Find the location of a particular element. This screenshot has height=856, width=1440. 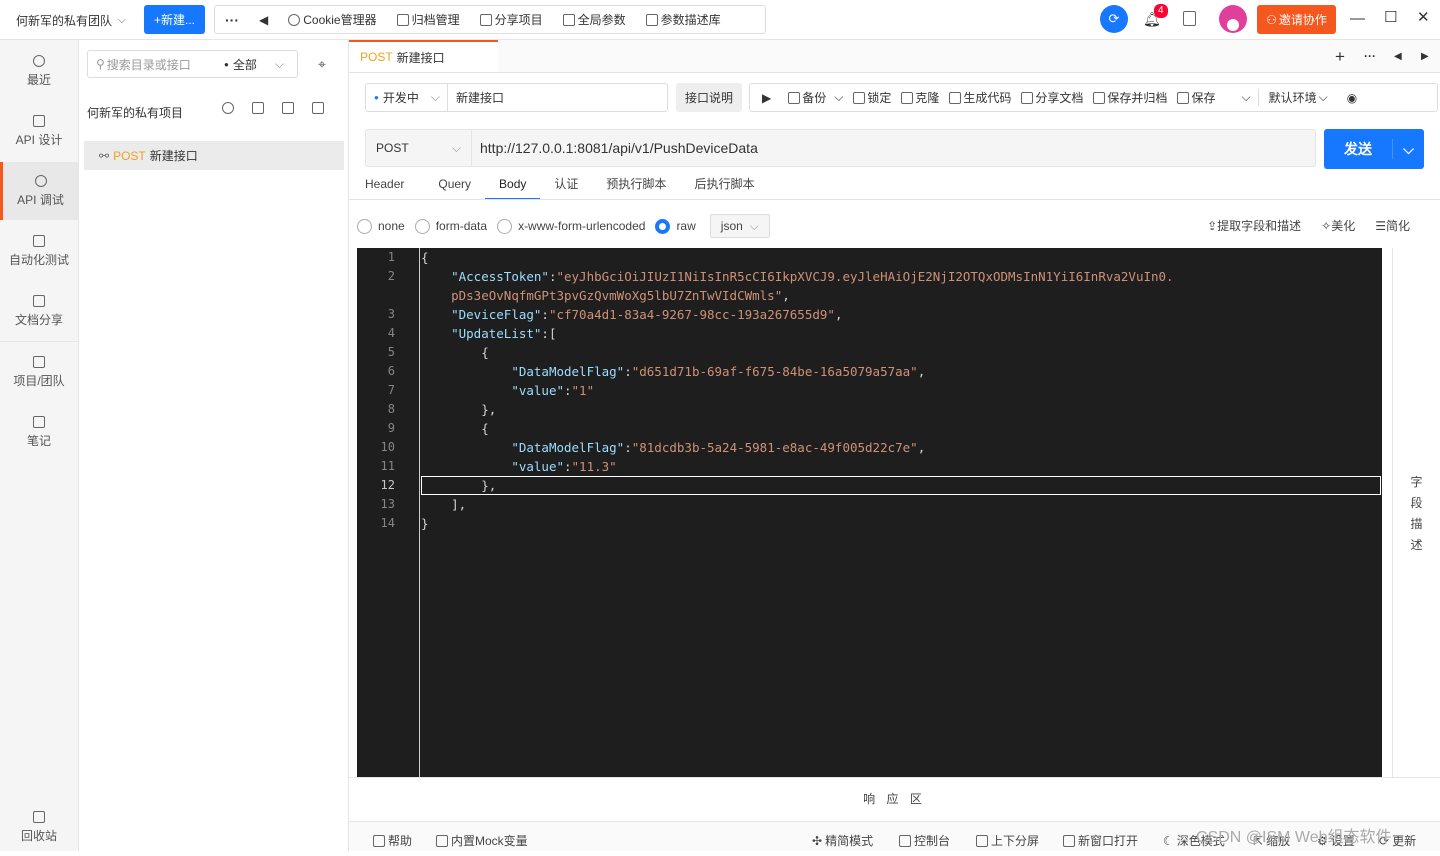

eye-icon: ◉ is located at coordinates (1347, 98).